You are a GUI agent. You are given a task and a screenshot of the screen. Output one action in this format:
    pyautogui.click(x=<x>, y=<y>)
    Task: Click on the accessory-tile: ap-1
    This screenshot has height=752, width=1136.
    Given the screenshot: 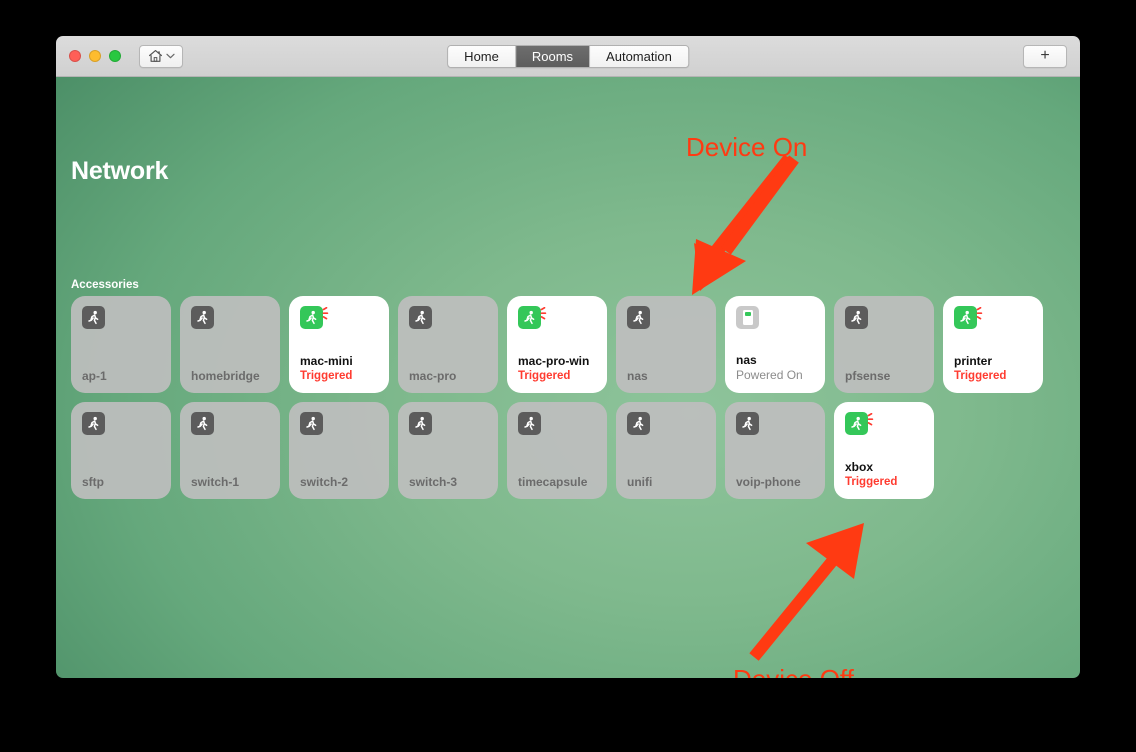 What is the action you would take?
    pyautogui.click(x=121, y=344)
    